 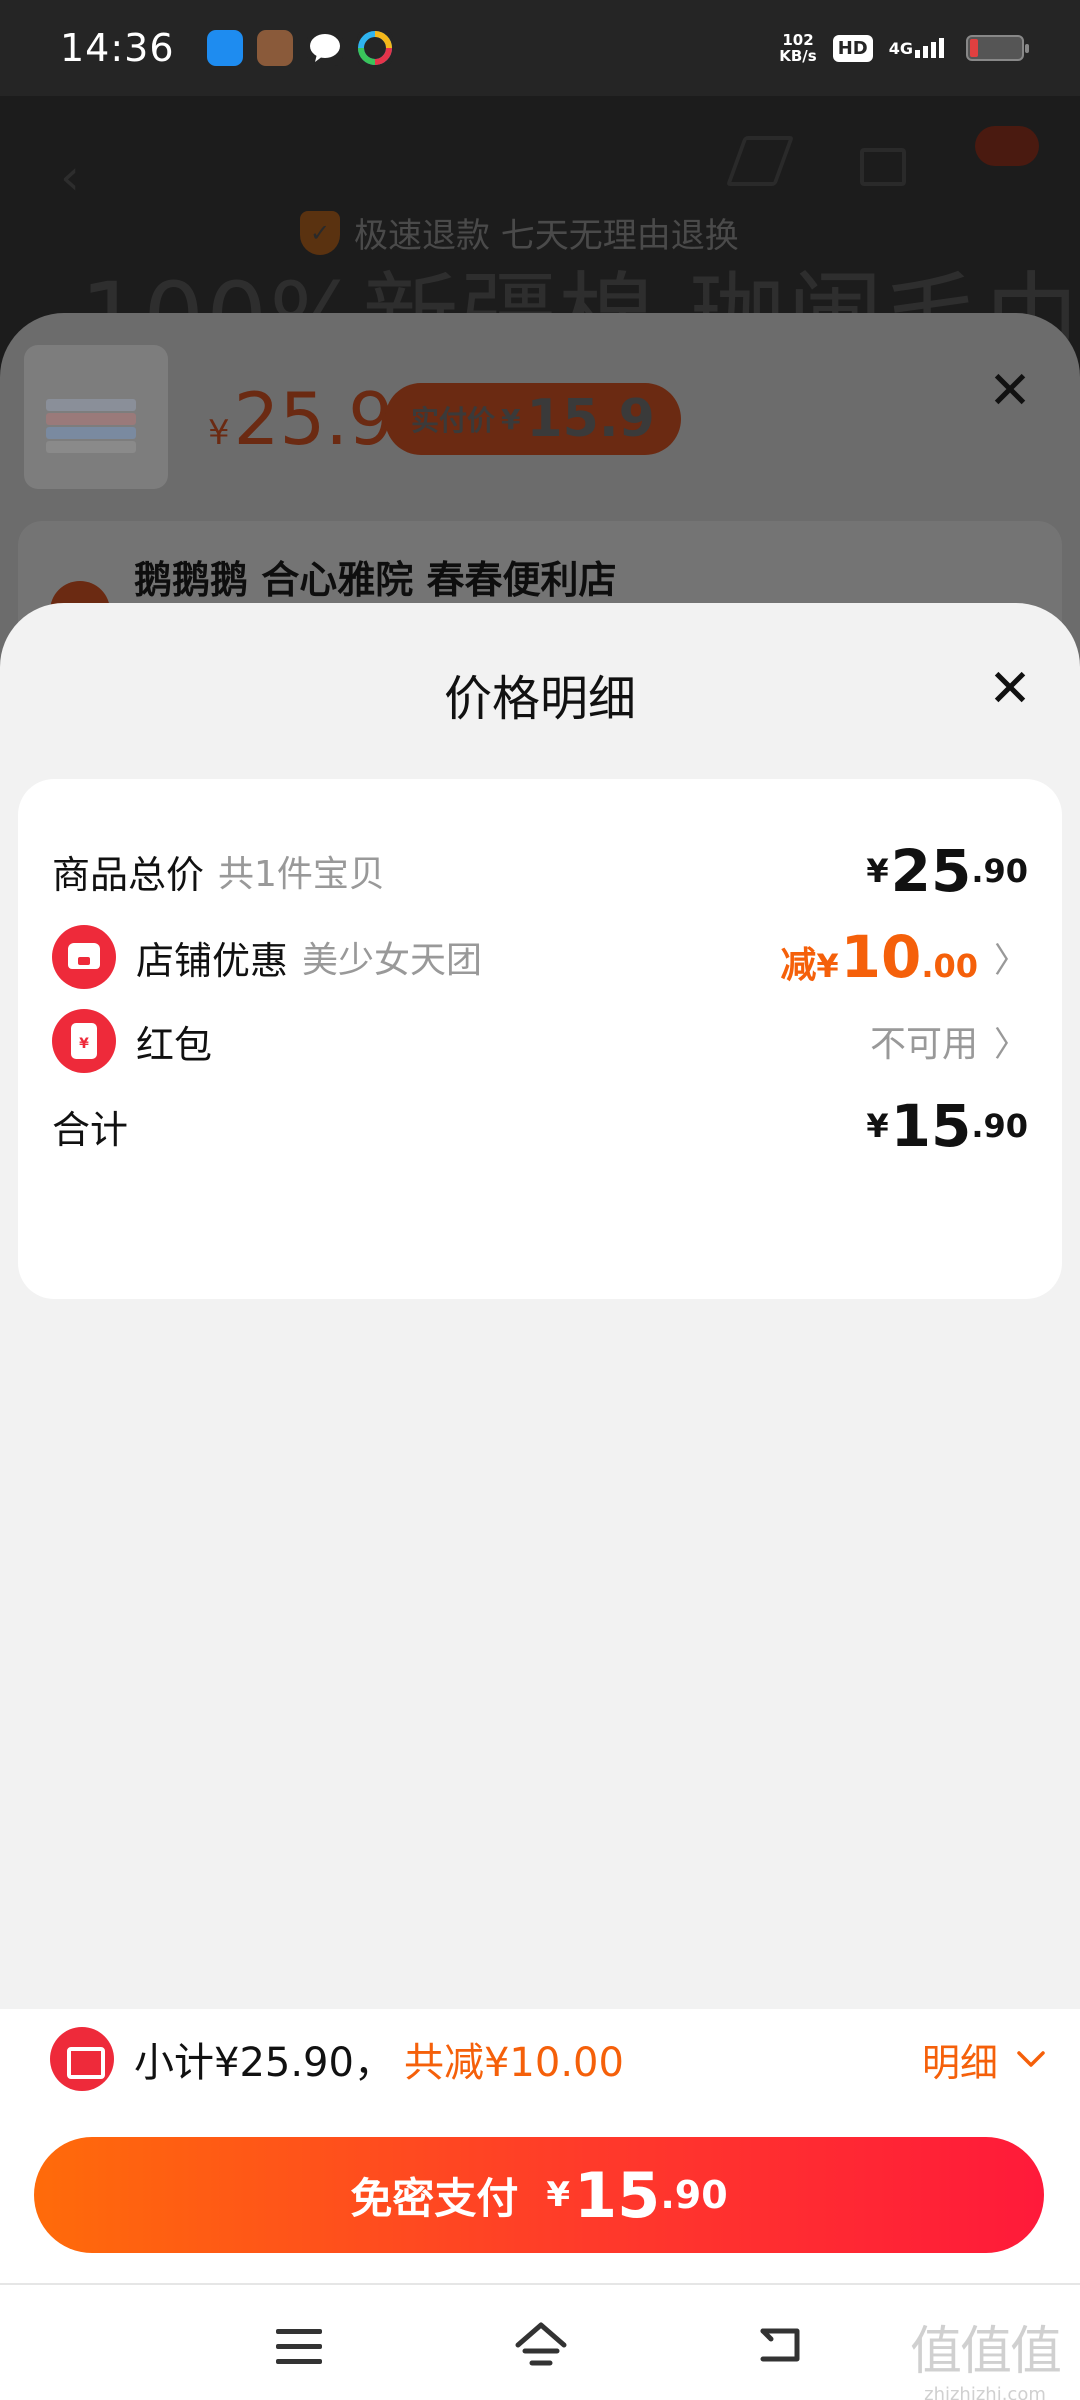 I want to click on watermark-logo: 值值值 zhizhizhi.com, so click(x=986, y=2354).